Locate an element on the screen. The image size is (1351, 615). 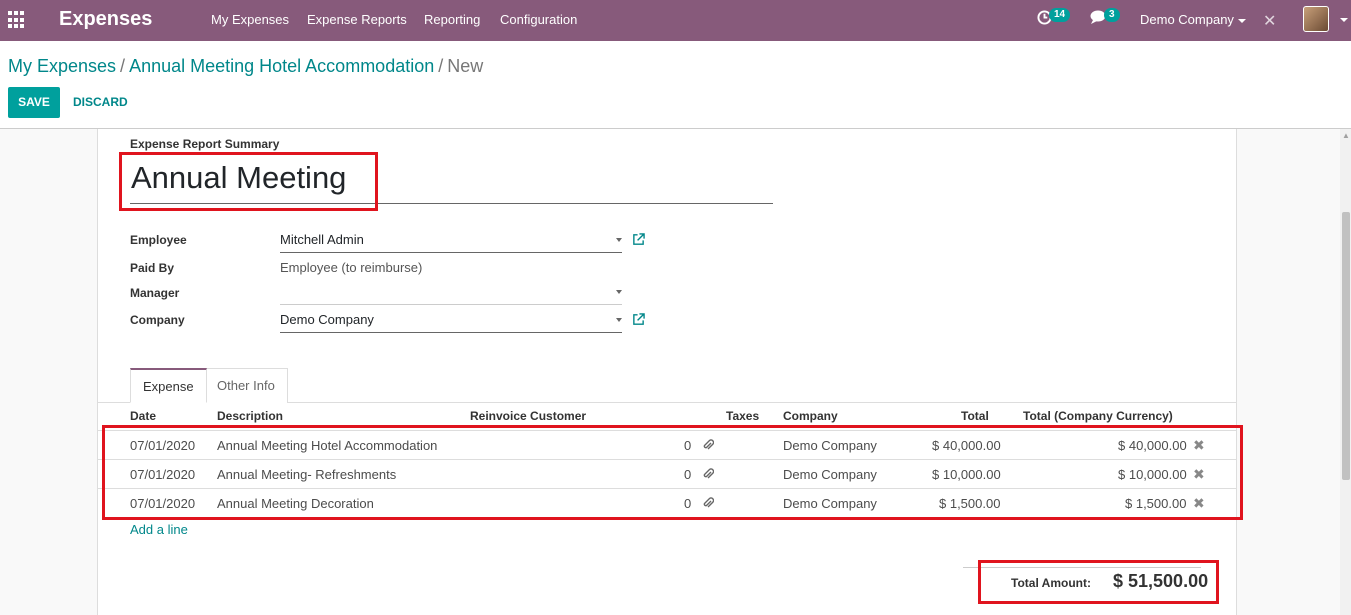
app-title: Expenses is located at coordinates (105, 19).